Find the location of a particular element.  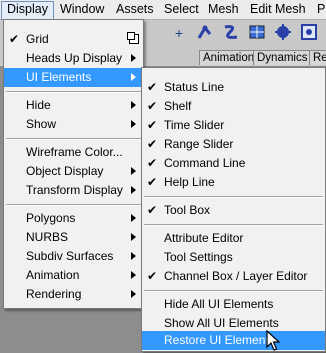

ik-tool-icon is located at coordinates (205, 33).